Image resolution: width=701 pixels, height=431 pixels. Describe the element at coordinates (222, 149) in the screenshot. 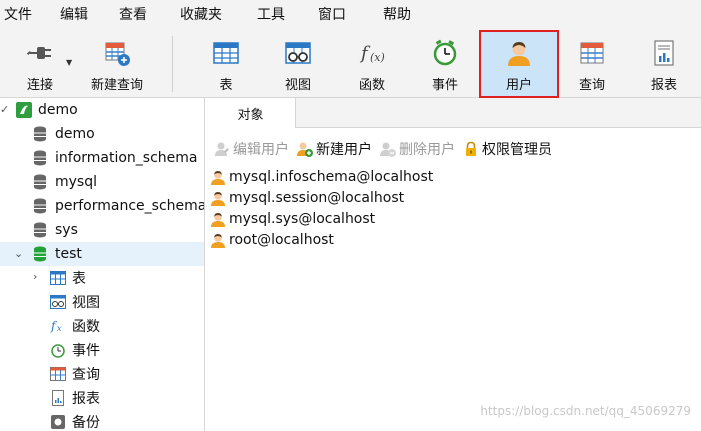

I see `edit-user-icon` at that location.